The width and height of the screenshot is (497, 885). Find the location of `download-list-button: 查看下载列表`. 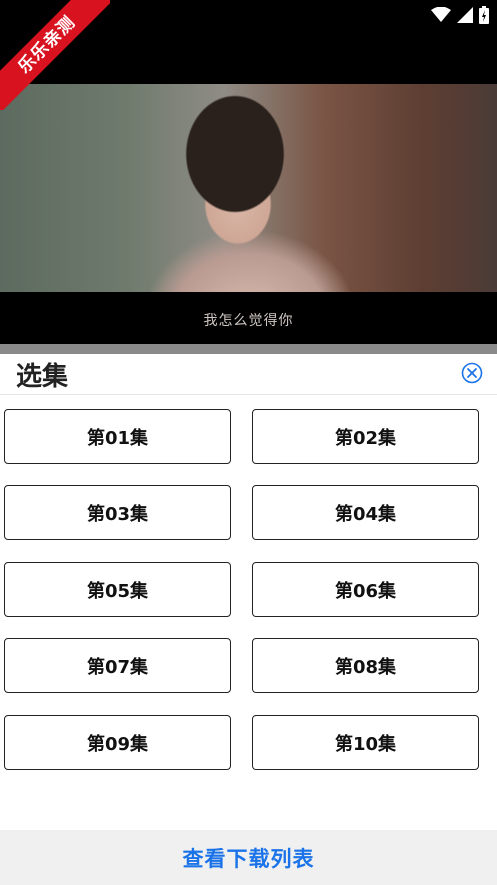

download-list-button: 查看下载列表 is located at coordinates (248, 857).